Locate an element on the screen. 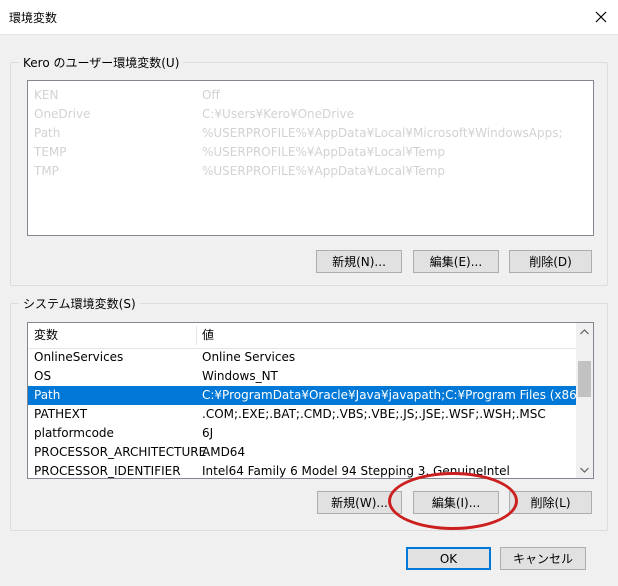  list-header: 変数 値 is located at coordinates (302, 336).